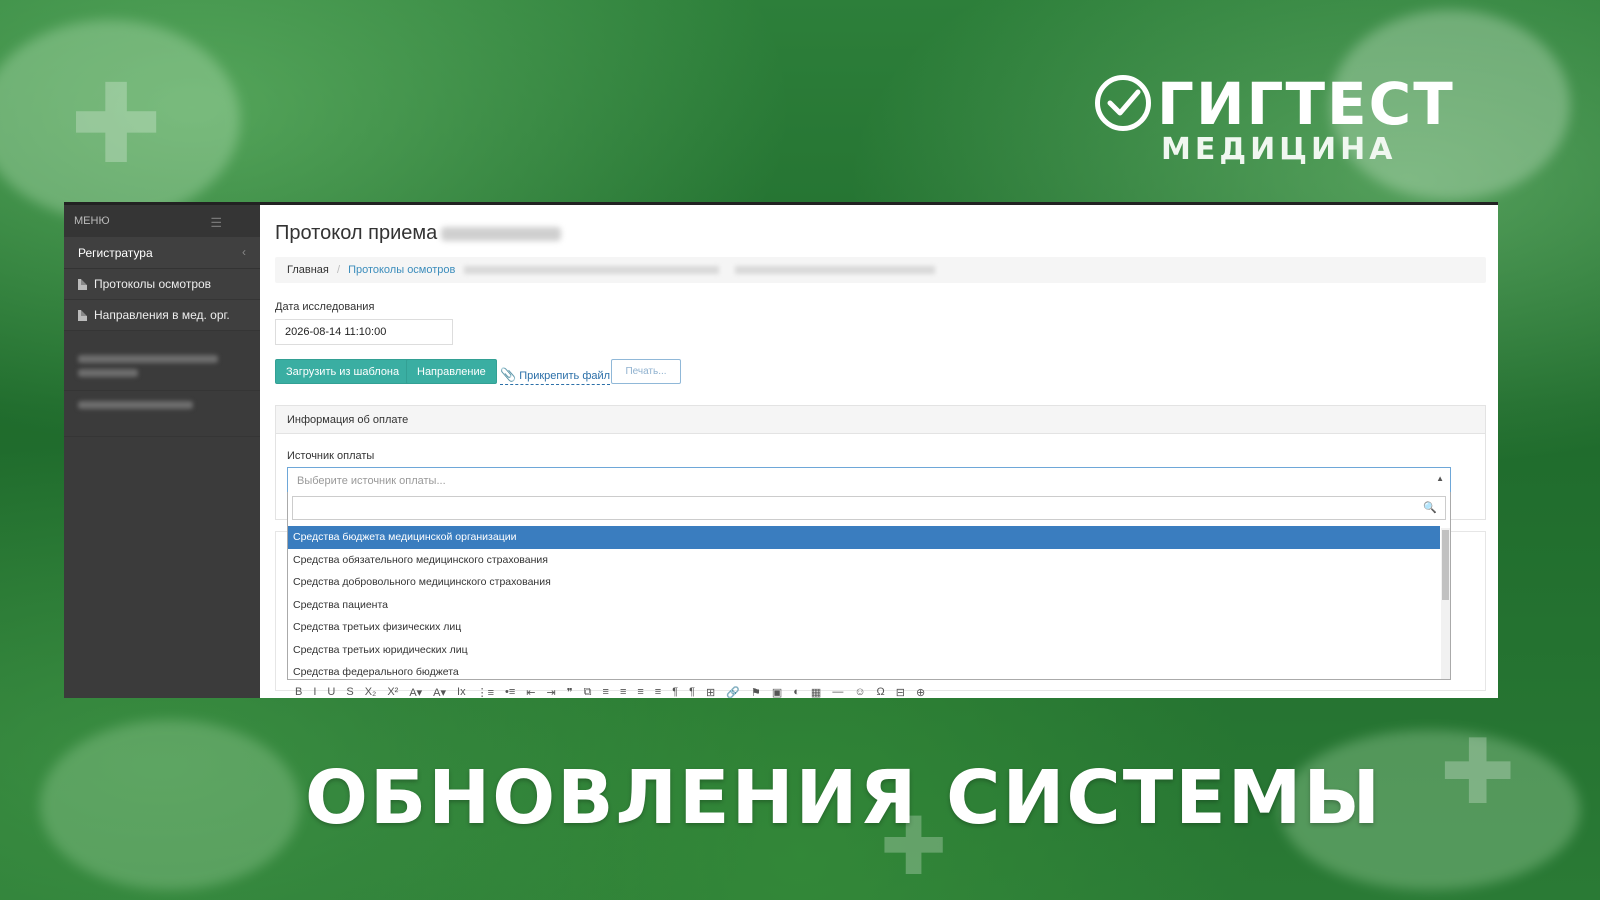  I want to click on editor-tool-button: ❞, so click(570, 692).